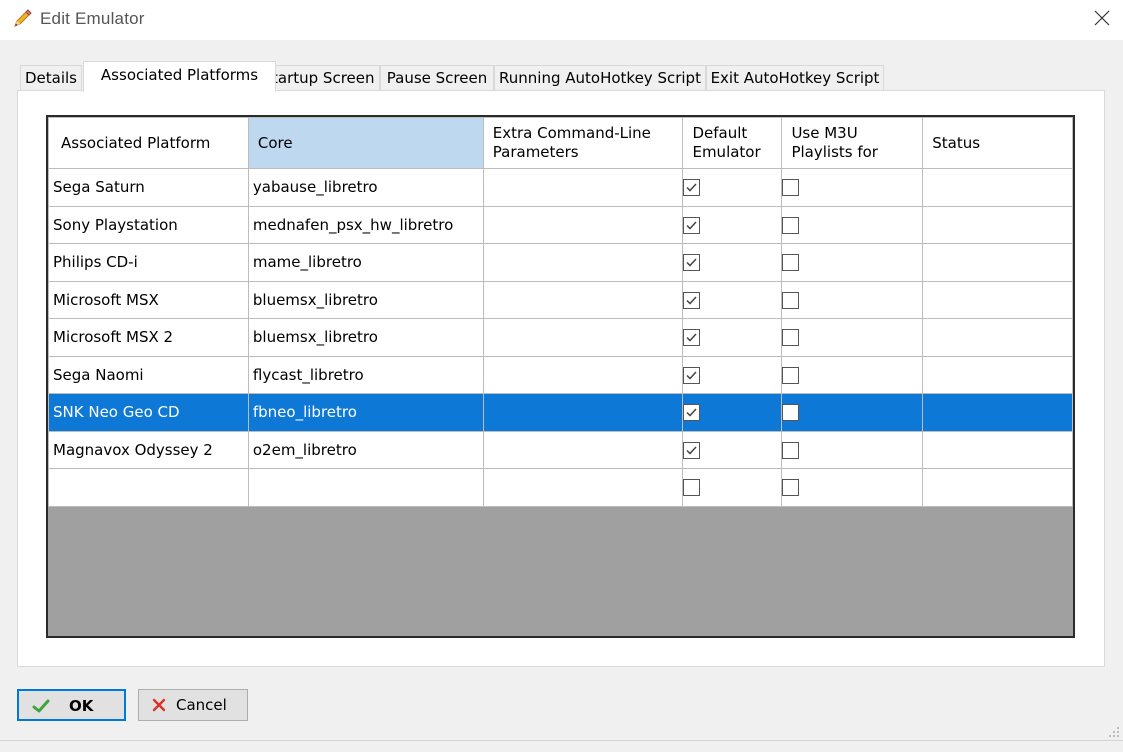 This screenshot has height=752, width=1123. What do you see at coordinates (179, 76) in the screenshot?
I see `tab-associated-platforms: Associated Platforms` at bounding box center [179, 76].